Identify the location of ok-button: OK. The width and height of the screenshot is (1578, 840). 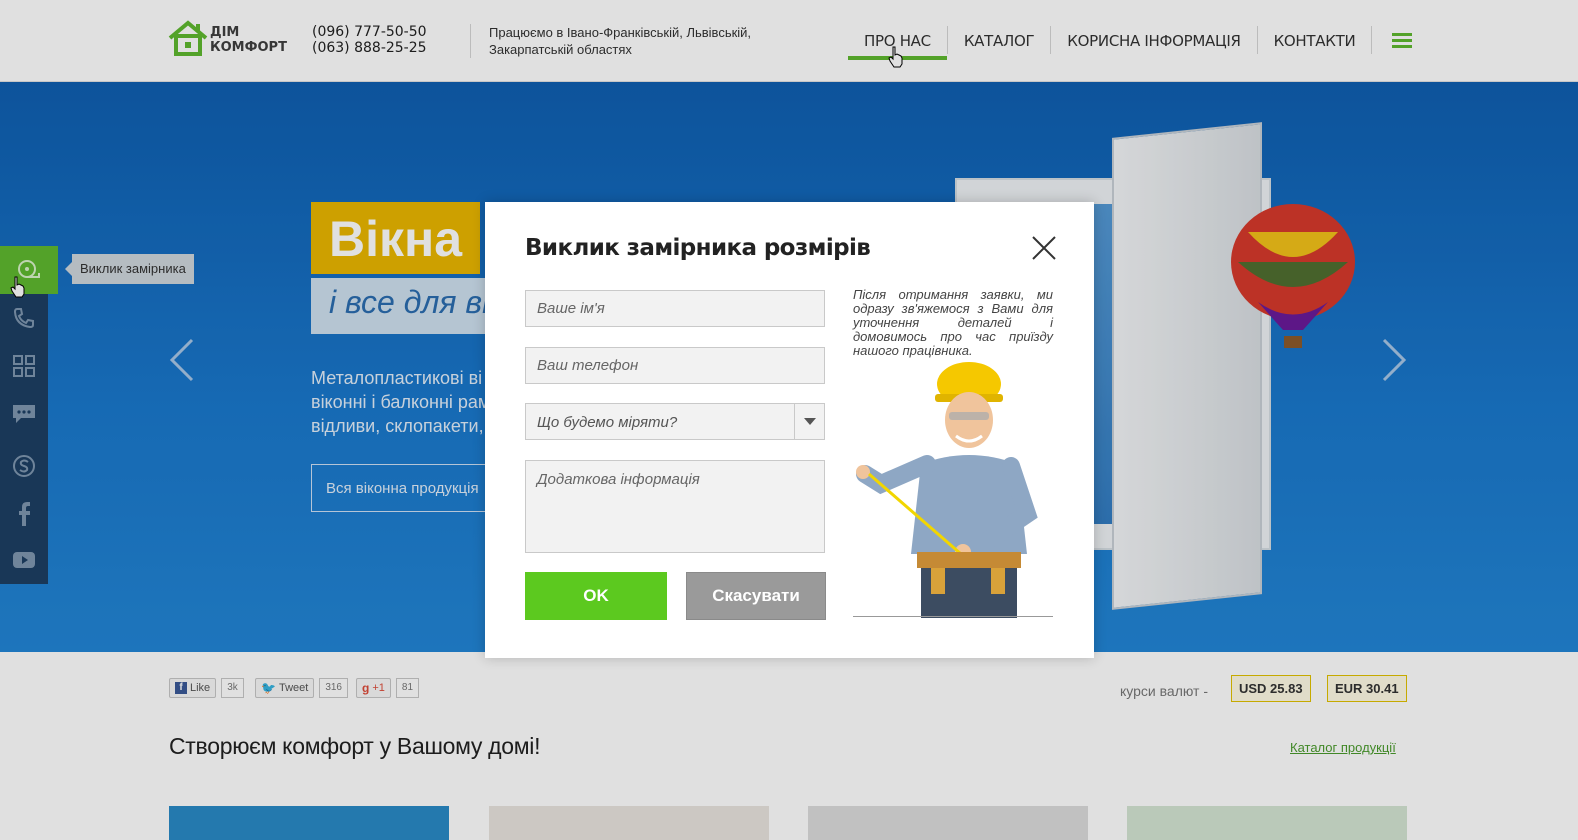
(596, 596).